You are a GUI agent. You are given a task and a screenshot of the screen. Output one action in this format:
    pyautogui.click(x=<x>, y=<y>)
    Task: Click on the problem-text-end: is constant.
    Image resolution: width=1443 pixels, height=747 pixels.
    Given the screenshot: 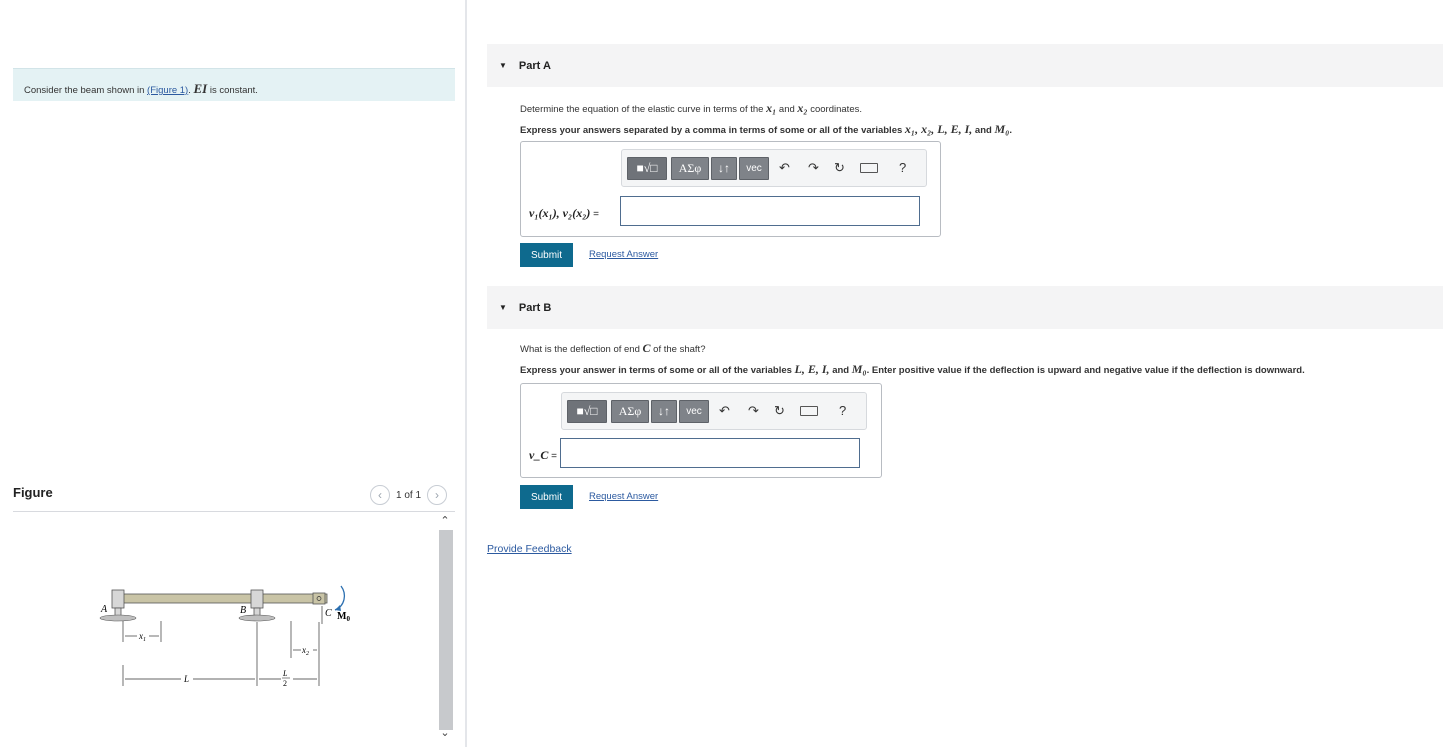 What is the action you would take?
    pyautogui.click(x=232, y=90)
    